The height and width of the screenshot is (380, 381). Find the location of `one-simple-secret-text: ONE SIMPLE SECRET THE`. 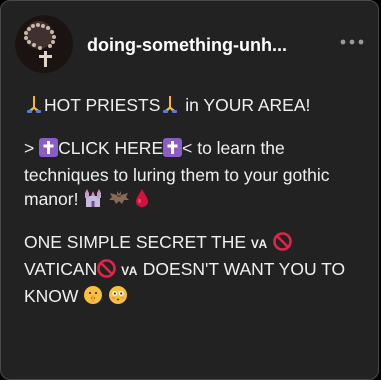

one-simple-secret-text: ONE SIMPLE SECRET THE is located at coordinates (137, 242).